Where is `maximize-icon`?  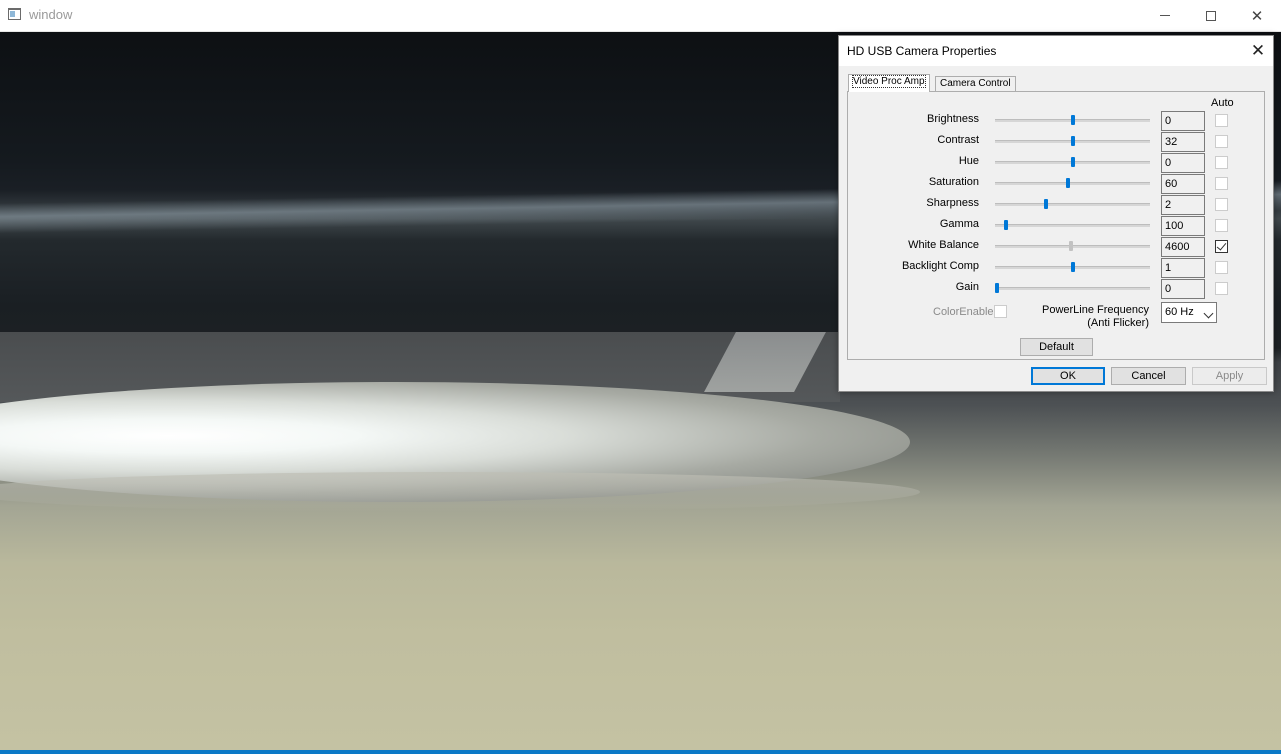
maximize-icon is located at coordinates (1211, 15).